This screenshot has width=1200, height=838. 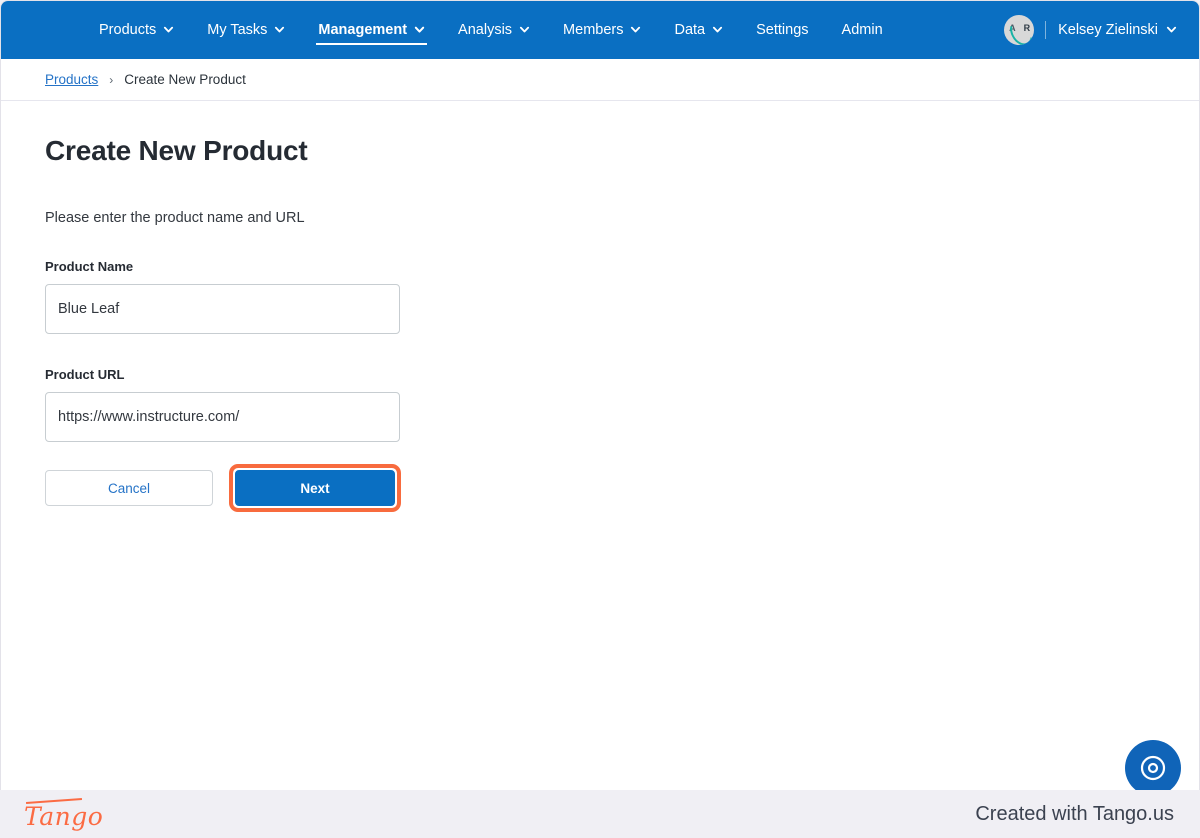 What do you see at coordinates (485, 30) in the screenshot?
I see `nav-item-label: Analysis` at bounding box center [485, 30].